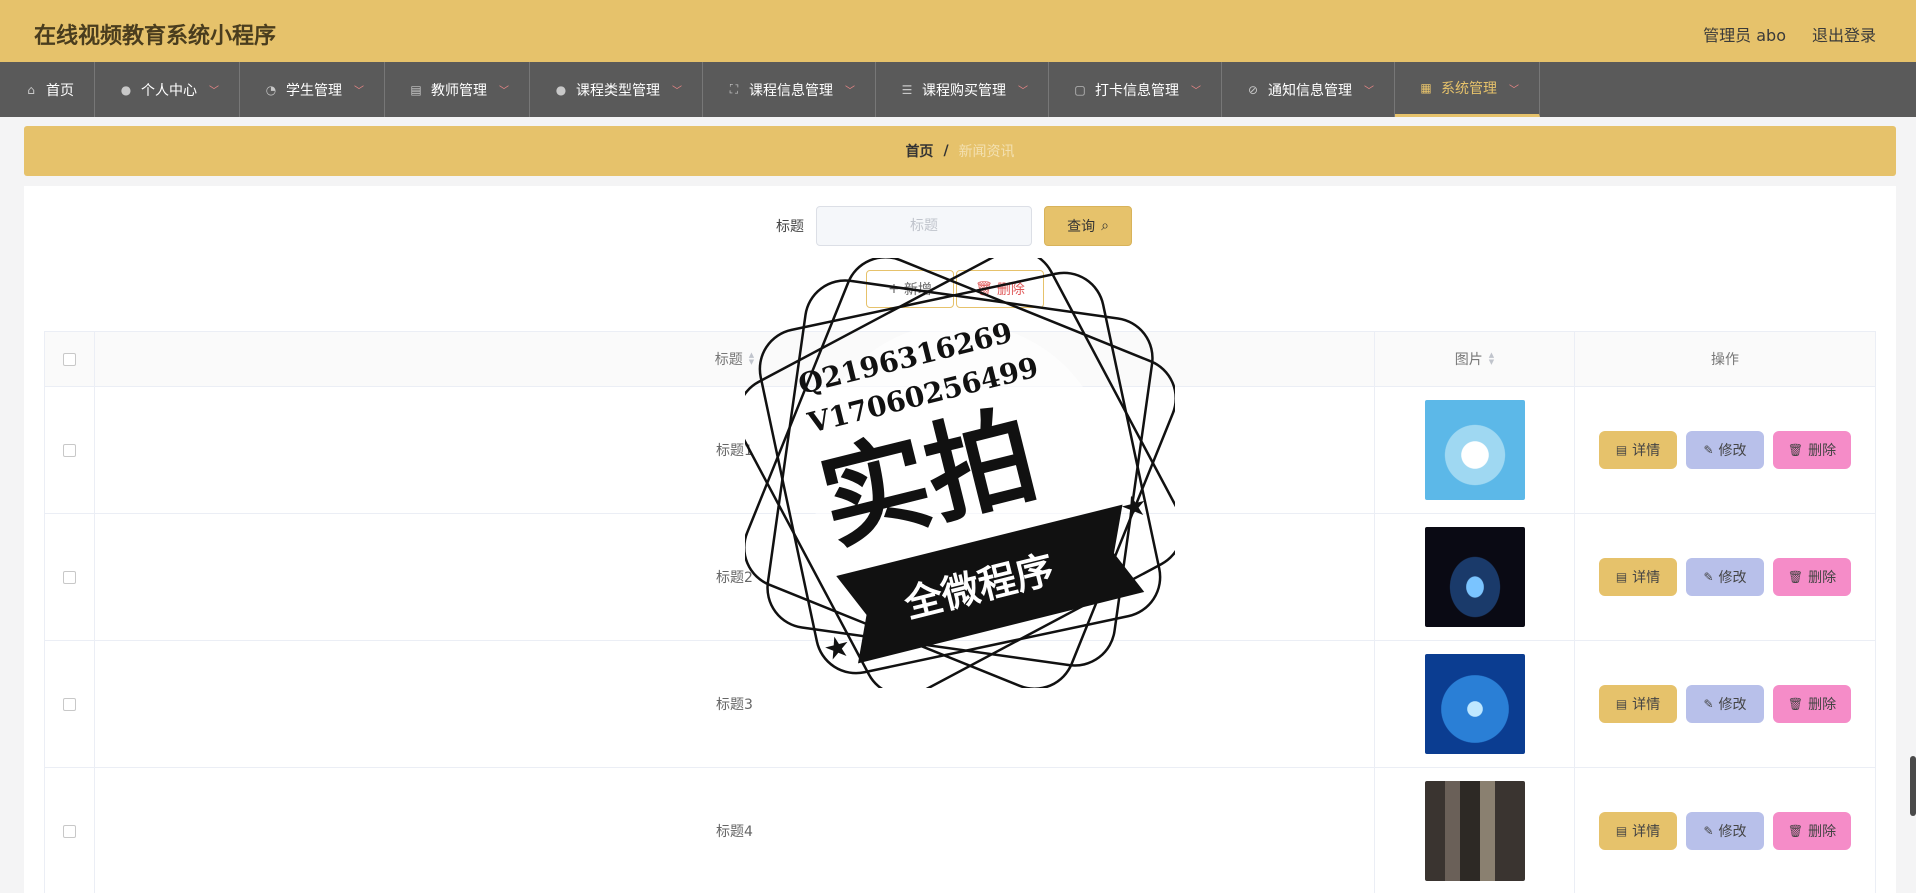  What do you see at coordinates (1080, 89) in the screenshot?
I see `chat-icon: ▢` at bounding box center [1080, 89].